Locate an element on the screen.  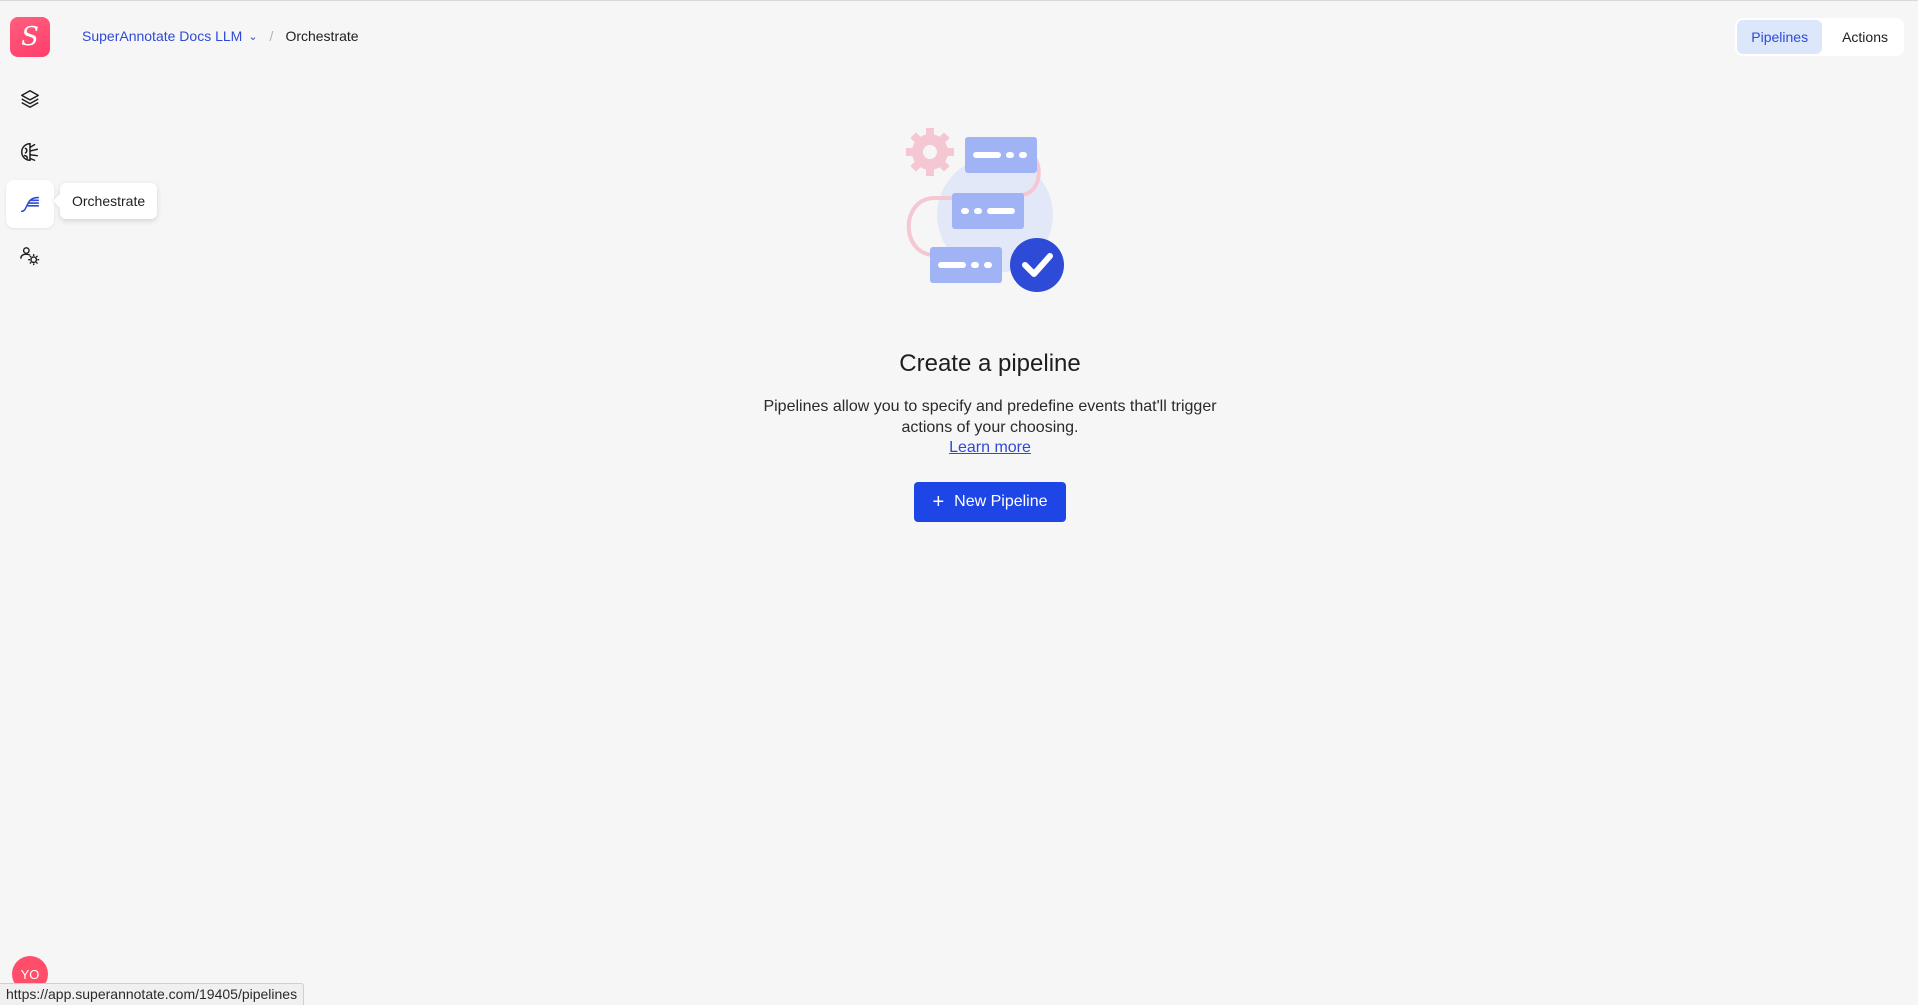
layers-icon is located at coordinates (30, 99).